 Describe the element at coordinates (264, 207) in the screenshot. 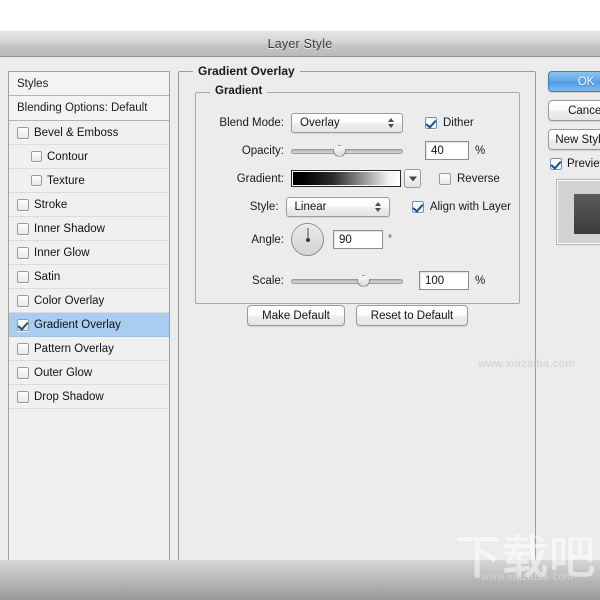

I see `style-label-text: Style:` at that location.